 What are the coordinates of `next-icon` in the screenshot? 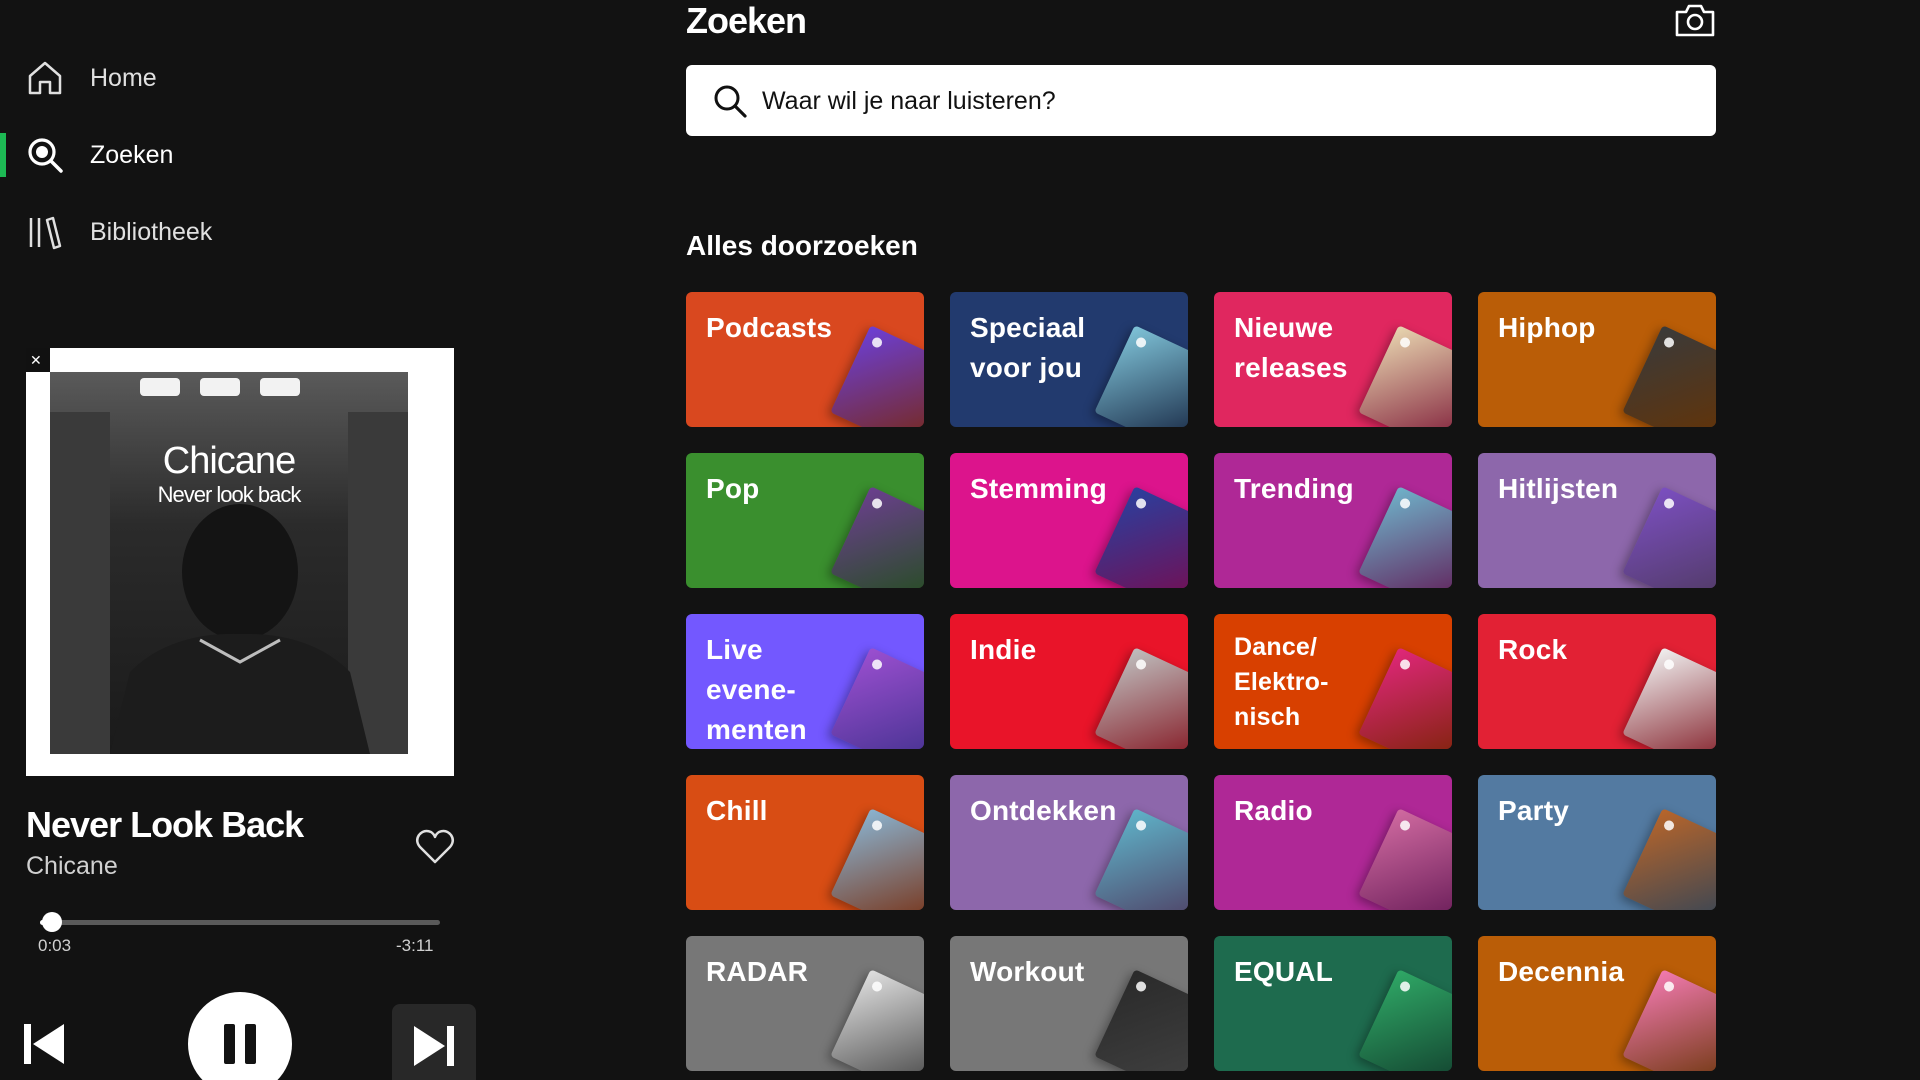 It's located at (434, 1046).